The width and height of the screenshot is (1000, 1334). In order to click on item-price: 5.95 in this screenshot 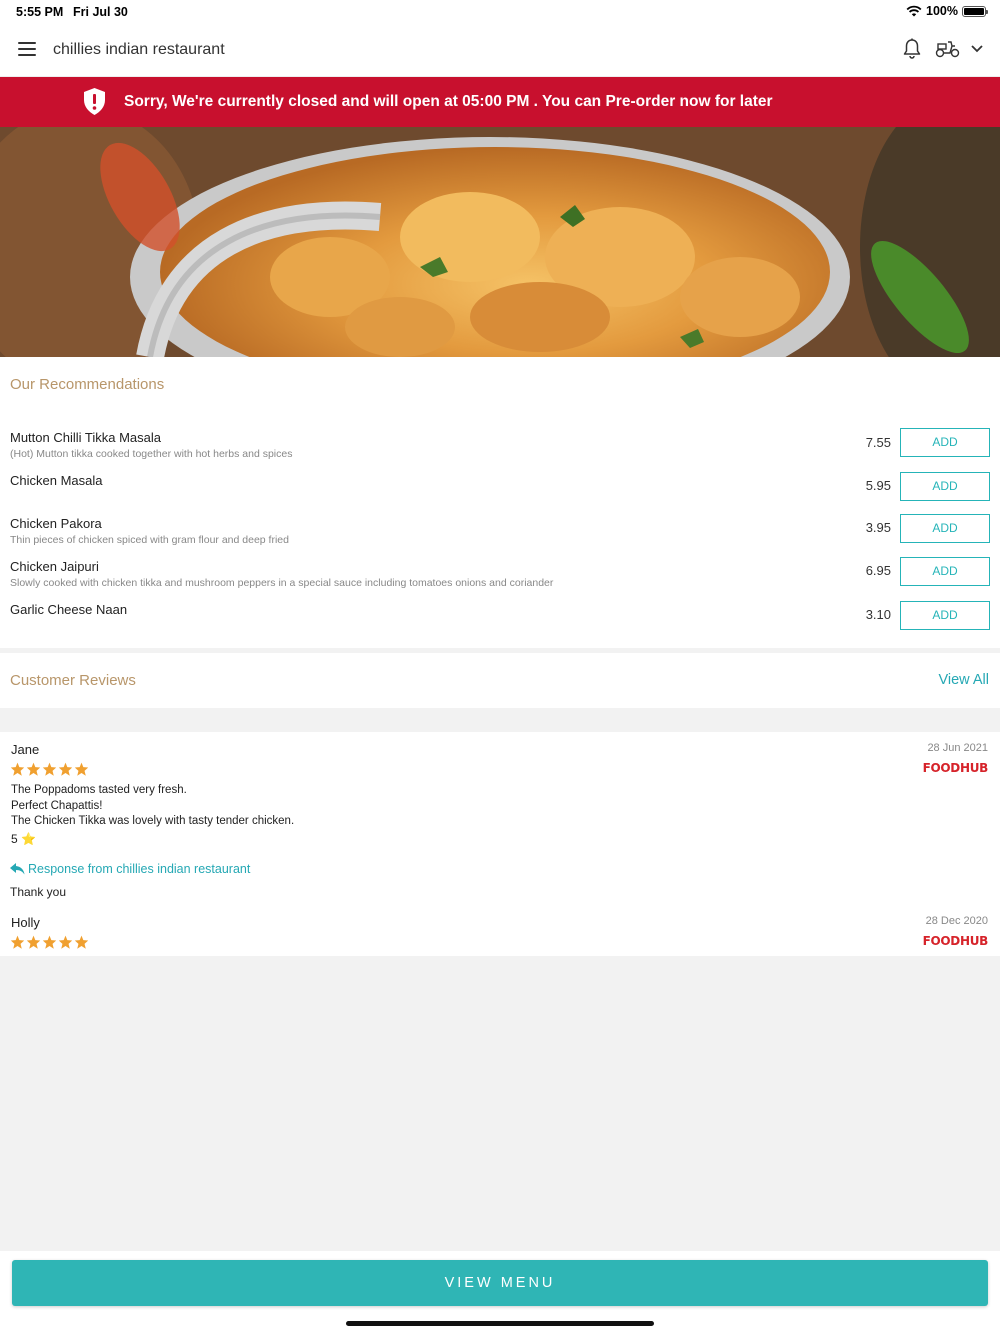, I will do `click(878, 485)`.